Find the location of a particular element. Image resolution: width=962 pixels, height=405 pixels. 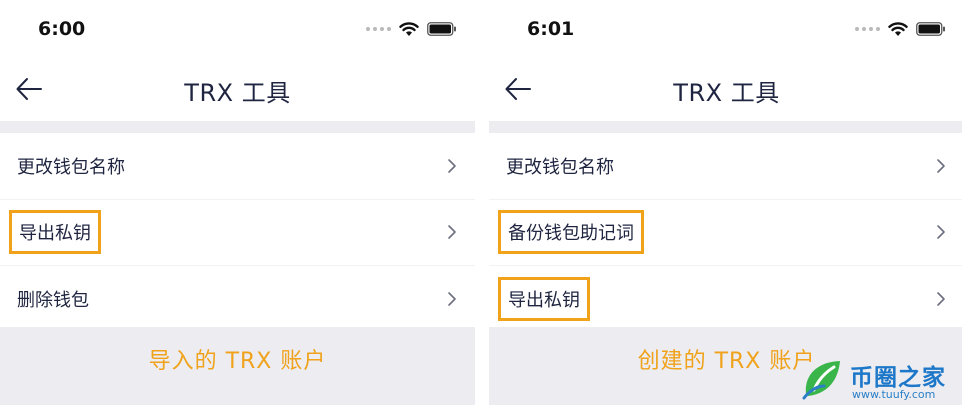

leaf-logo-icon is located at coordinates (821, 380).